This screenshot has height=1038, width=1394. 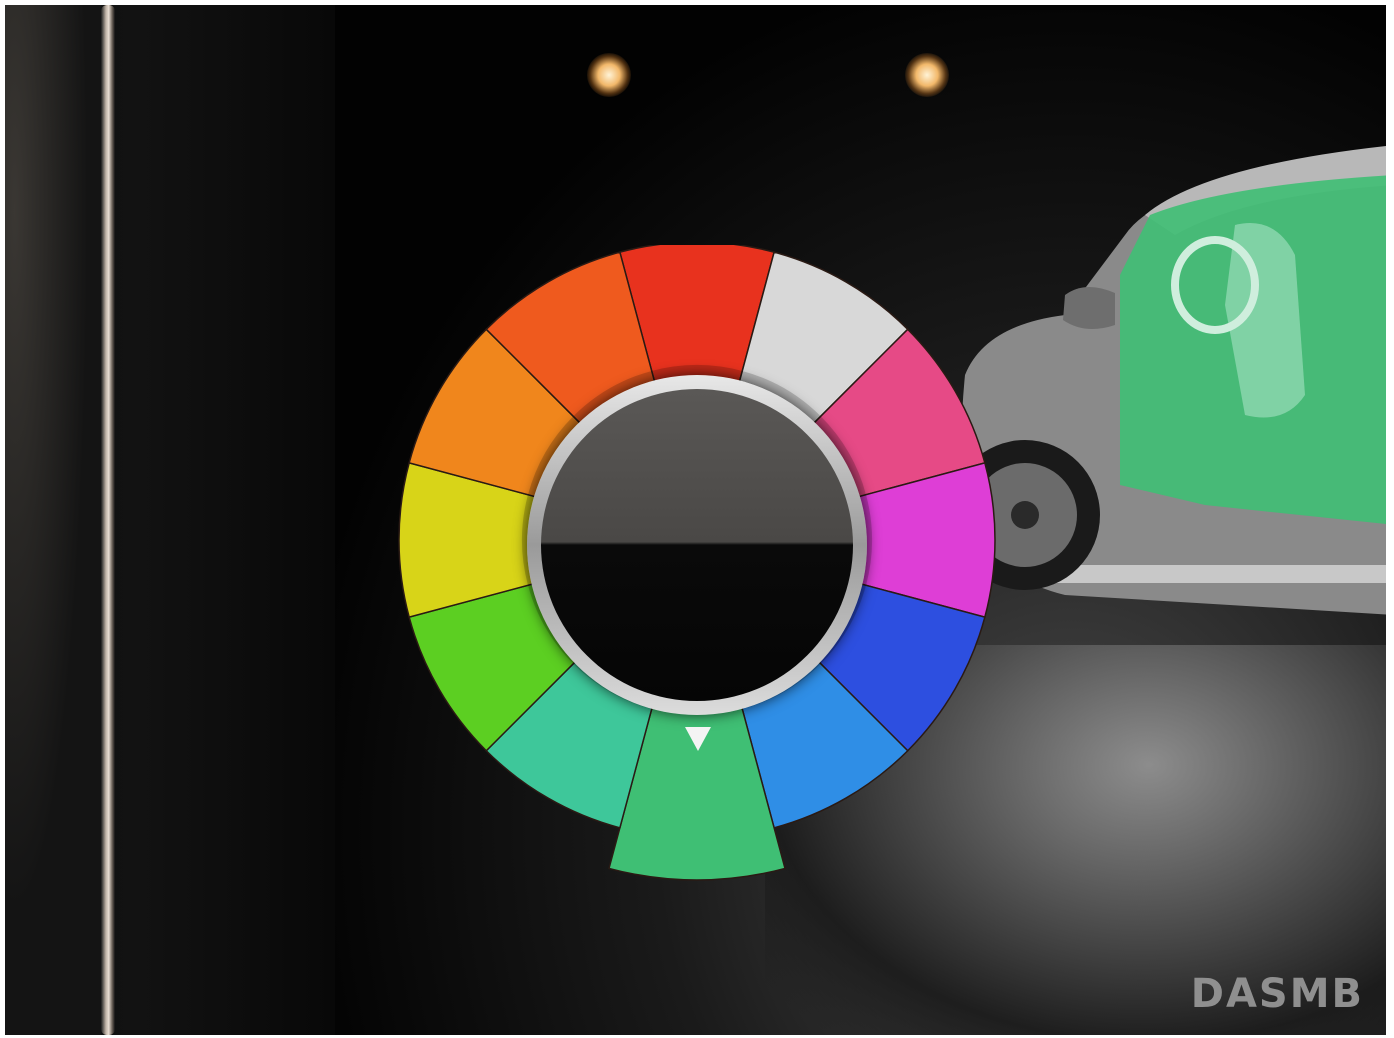 I want to click on watermark-logo: DASMB, so click(x=1277, y=994).